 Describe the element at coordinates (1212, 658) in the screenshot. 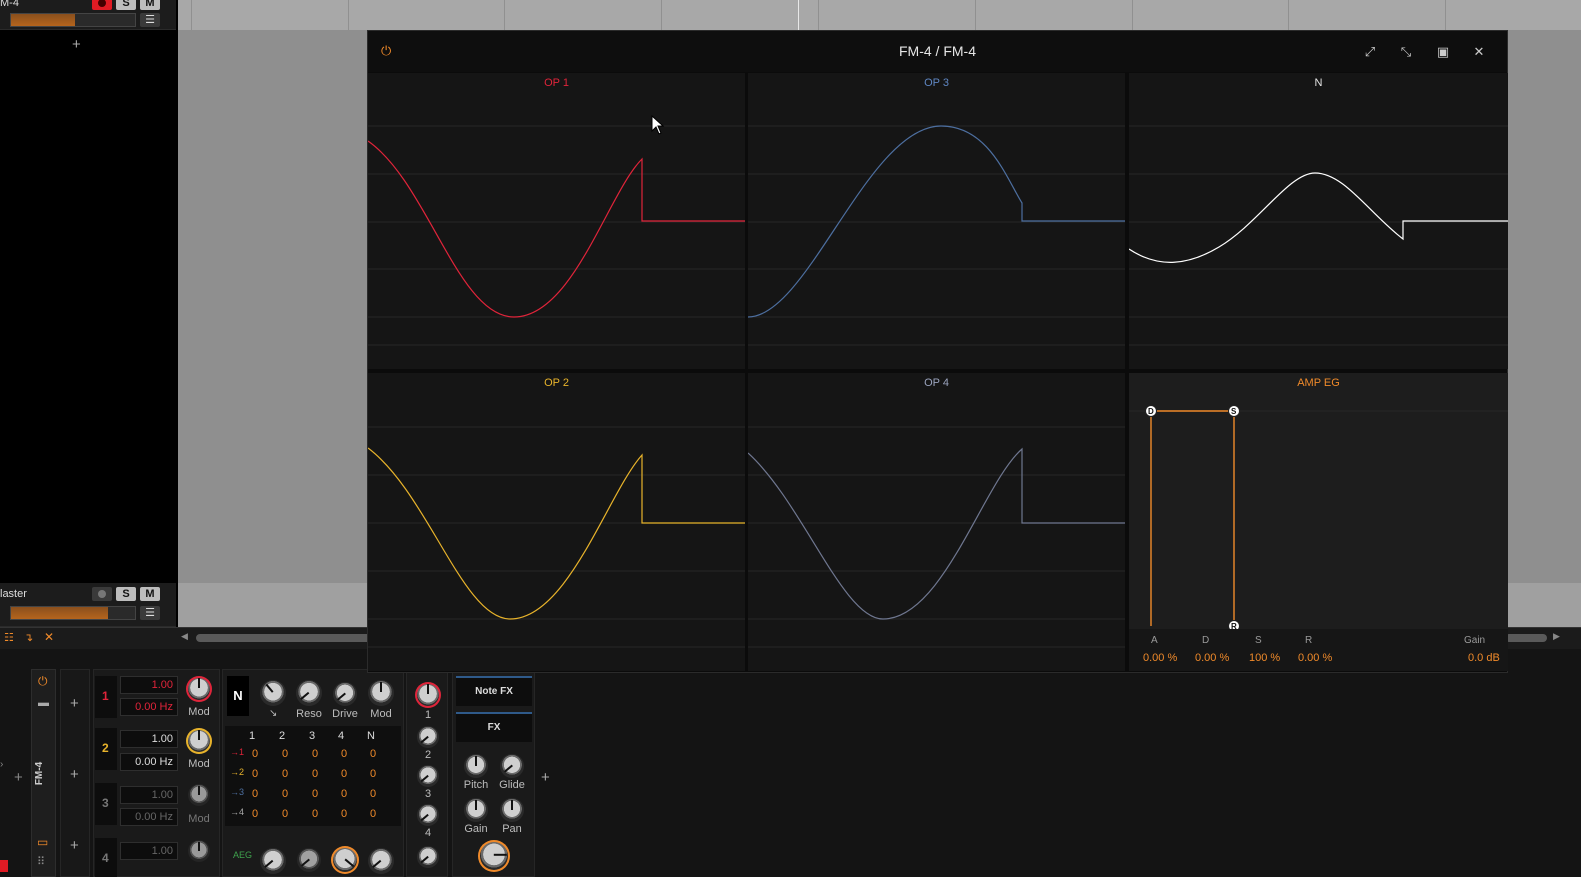

I see `decay-value: 0.00 %` at that location.